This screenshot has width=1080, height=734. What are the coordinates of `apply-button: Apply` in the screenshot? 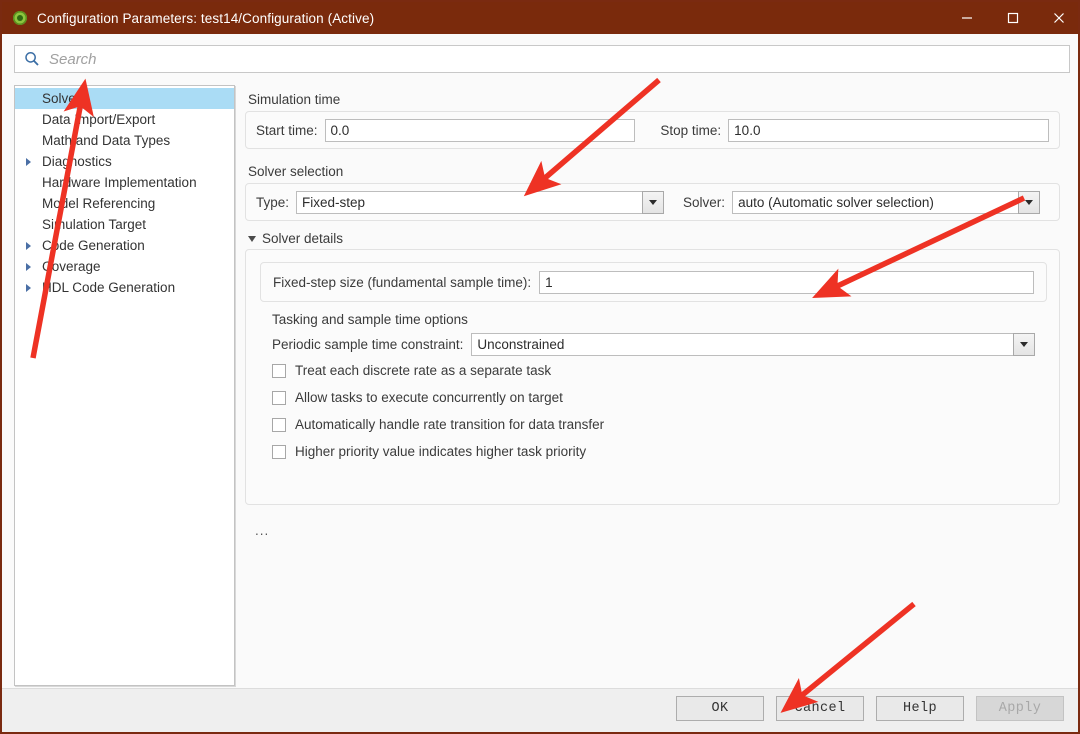 It's located at (1020, 708).